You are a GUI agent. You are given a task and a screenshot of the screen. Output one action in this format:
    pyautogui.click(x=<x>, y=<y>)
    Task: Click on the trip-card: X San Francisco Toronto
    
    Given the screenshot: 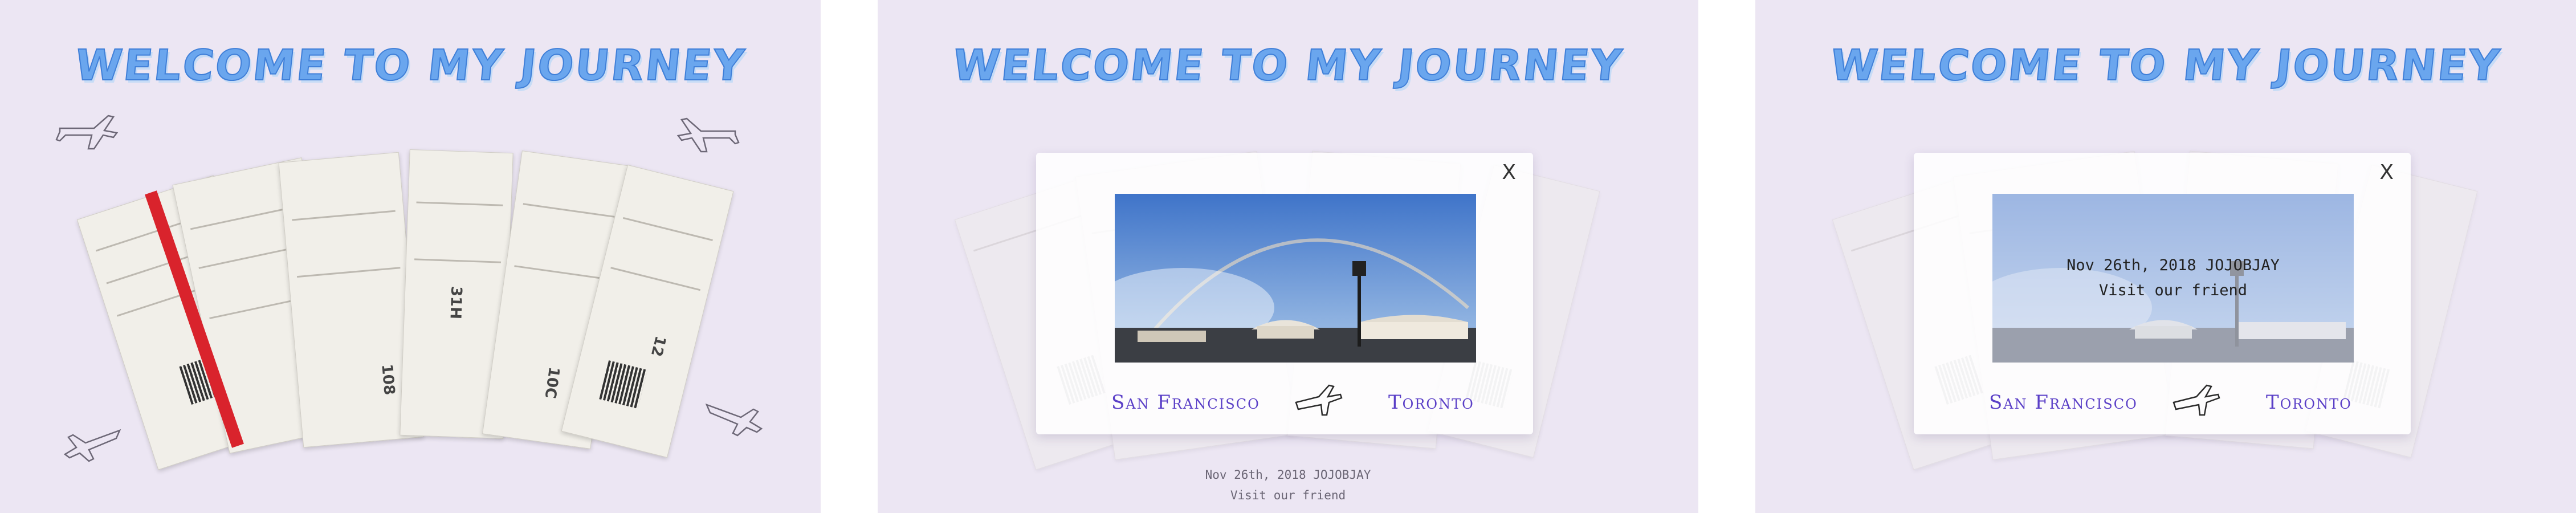 What is the action you would take?
    pyautogui.click(x=1284, y=293)
    